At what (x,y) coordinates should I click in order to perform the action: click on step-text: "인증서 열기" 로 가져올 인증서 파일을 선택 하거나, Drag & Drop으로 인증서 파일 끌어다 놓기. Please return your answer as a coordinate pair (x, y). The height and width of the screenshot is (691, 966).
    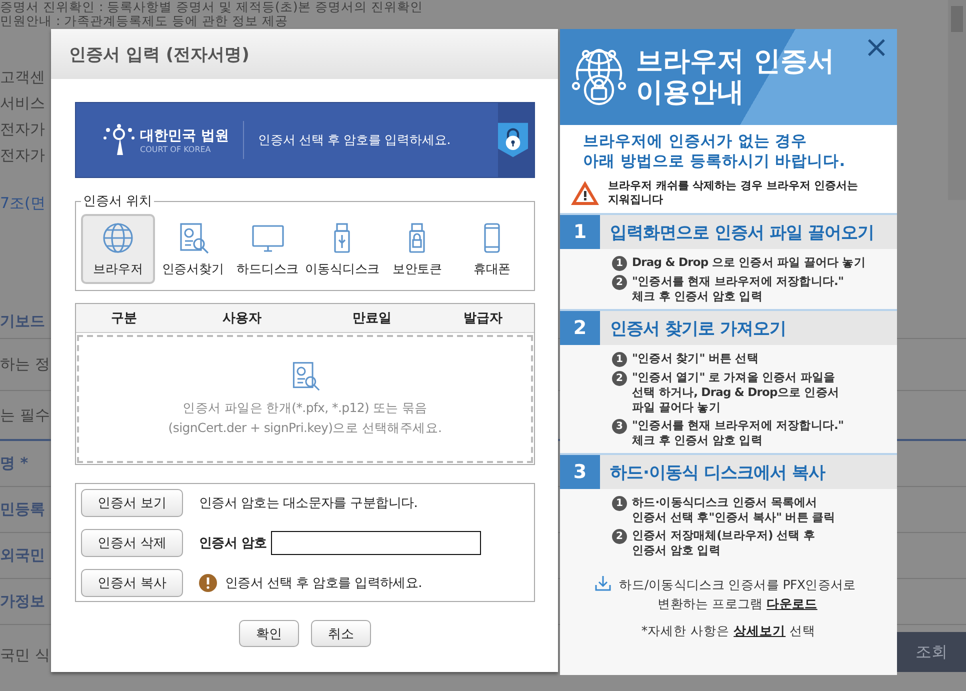
    Looking at the image, I should click on (735, 392).